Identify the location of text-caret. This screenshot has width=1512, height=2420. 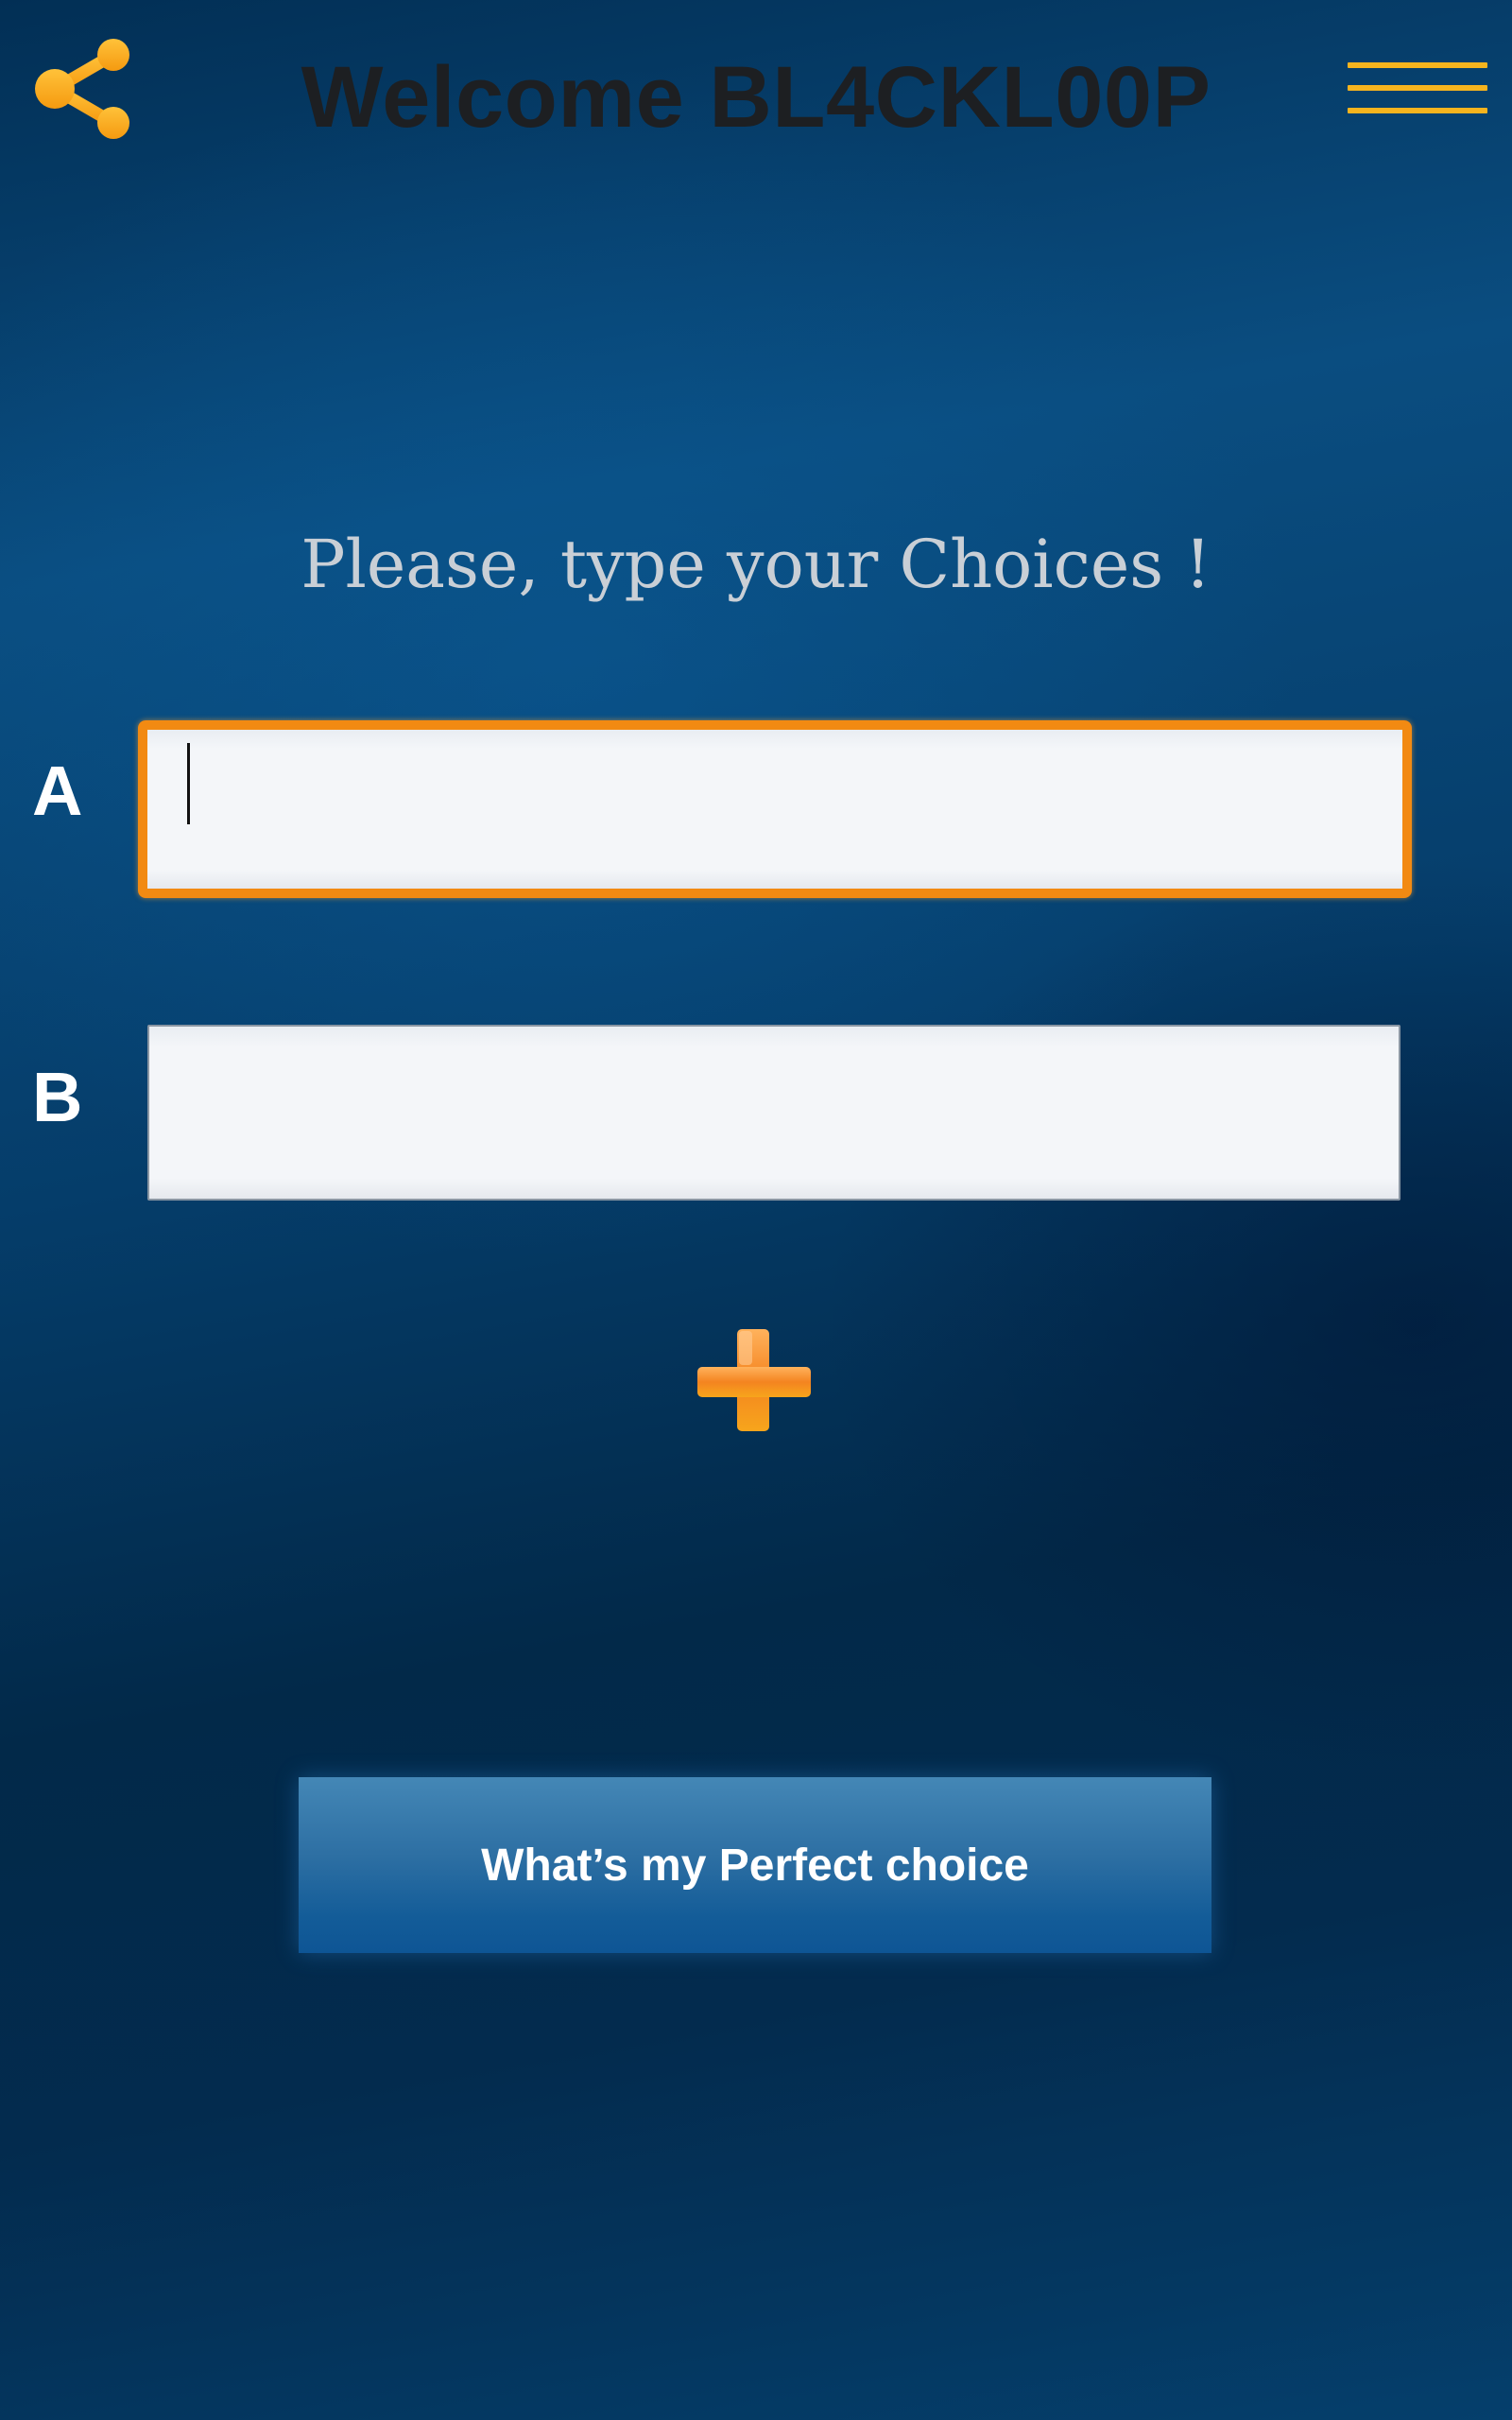
(188, 783).